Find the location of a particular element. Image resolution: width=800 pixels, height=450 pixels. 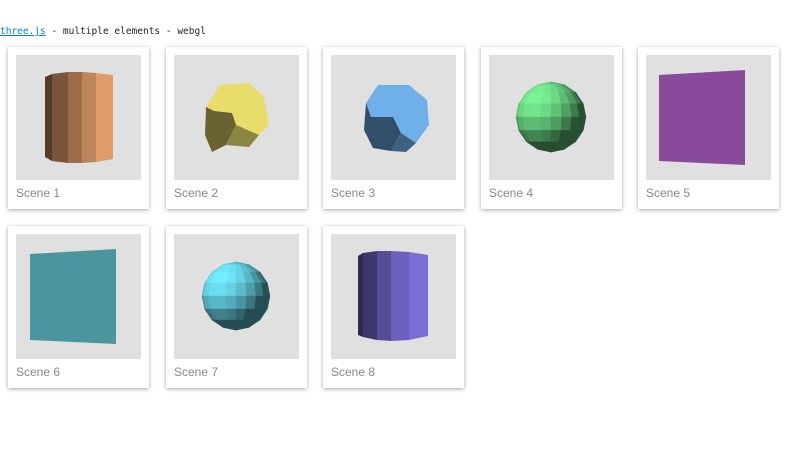

scene-card: Scene 1 is located at coordinates (78, 128).